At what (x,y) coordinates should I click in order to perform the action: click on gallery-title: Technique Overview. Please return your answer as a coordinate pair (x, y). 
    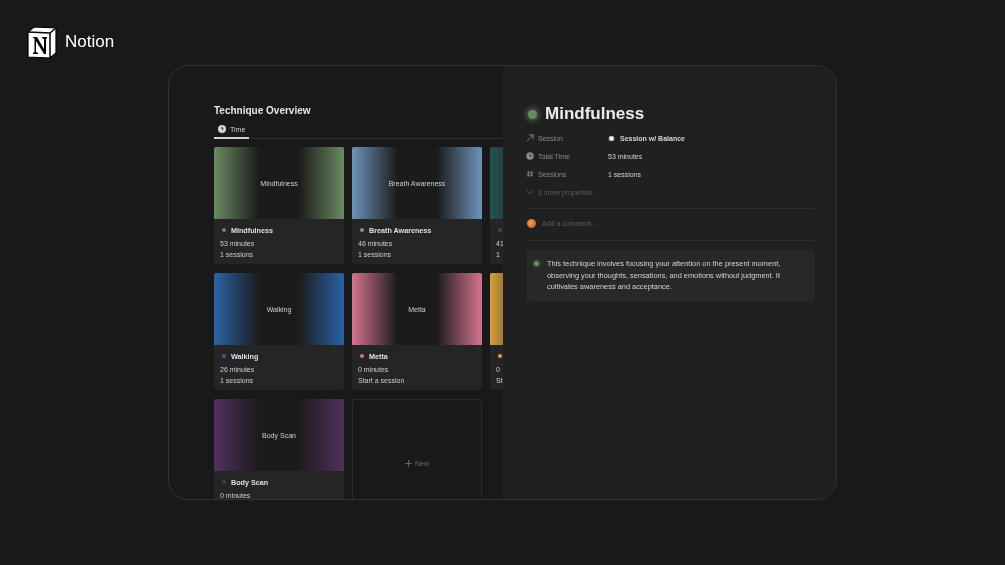
    Looking at the image, I should click on (263, 110).